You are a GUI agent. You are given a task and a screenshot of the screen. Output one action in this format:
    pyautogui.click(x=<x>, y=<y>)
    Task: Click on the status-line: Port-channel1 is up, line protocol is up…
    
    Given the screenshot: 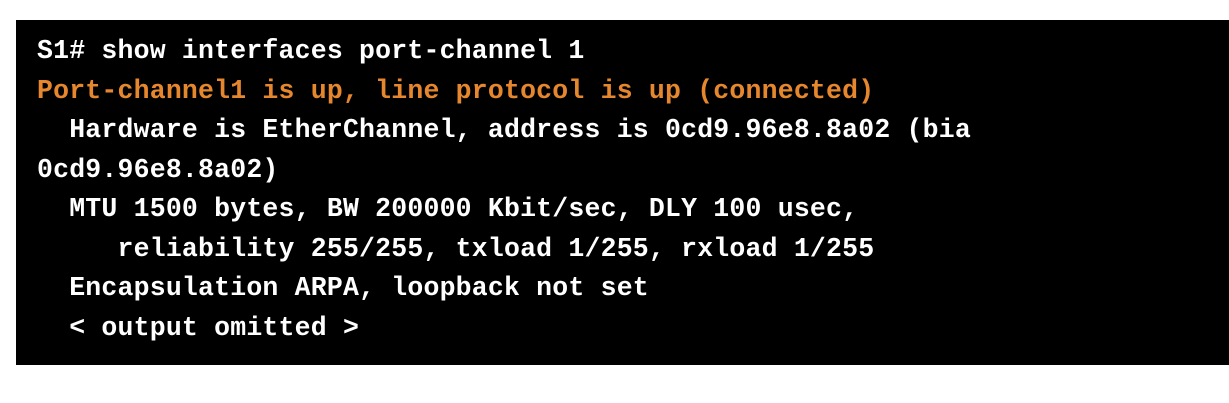 What is the action you would take?
    pyautogui.click(x=456, y=90)
    